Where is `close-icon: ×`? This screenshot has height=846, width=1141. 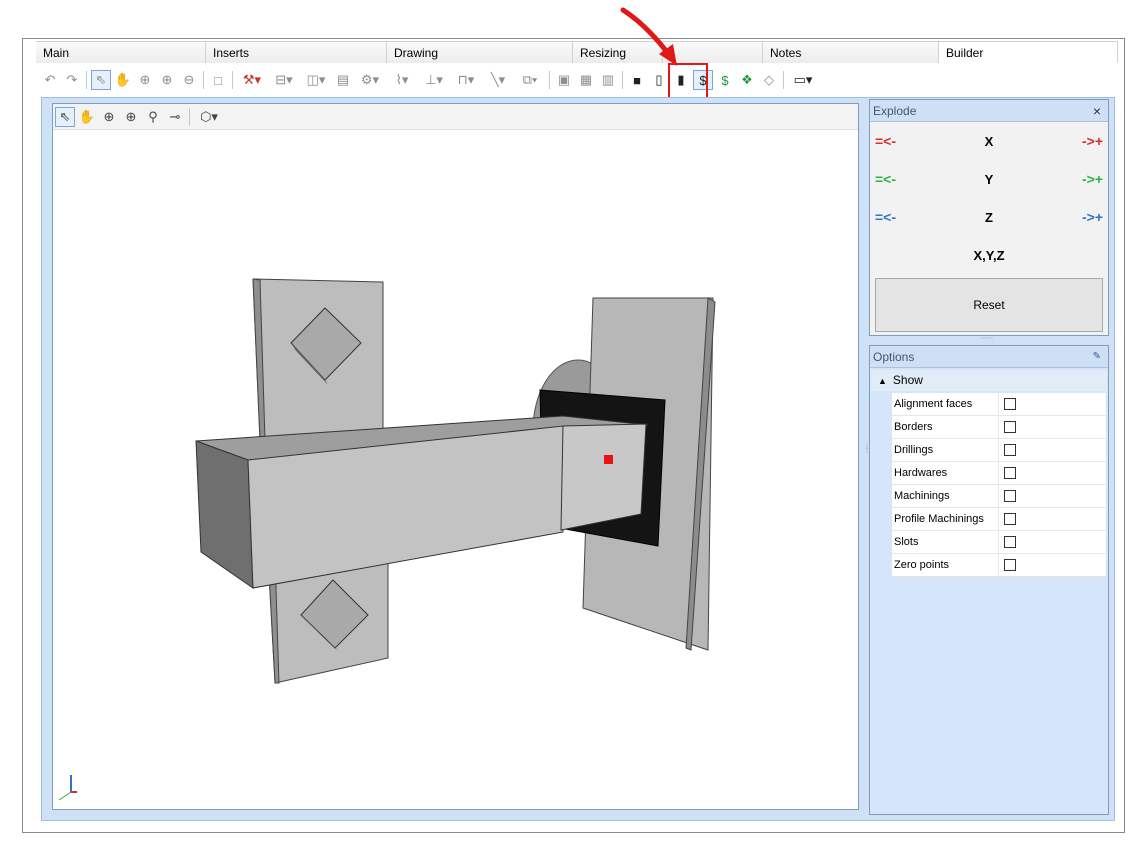 close-icon: × is located at coordinates (1097, 111).